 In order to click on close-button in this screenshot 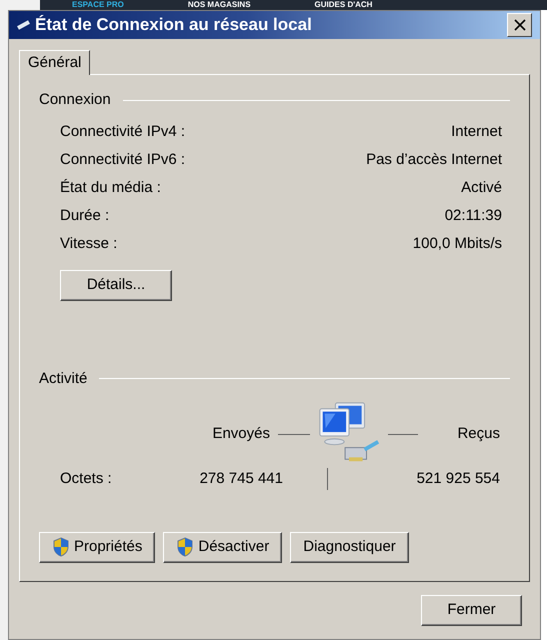, I will do `click(519, 25)`.